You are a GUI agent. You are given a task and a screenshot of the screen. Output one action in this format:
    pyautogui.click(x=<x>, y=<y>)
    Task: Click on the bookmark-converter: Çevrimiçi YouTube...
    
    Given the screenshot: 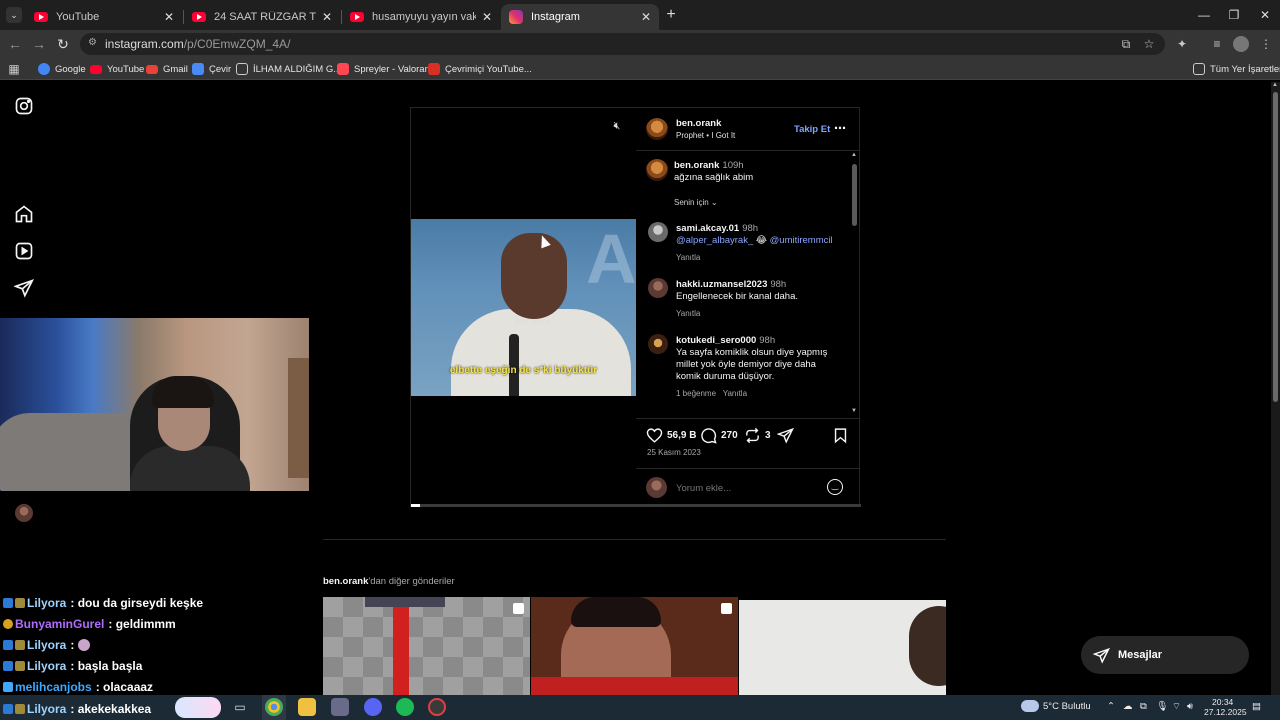 What is the action you would take?
    pyautogui.click(x=480, y=69)
    